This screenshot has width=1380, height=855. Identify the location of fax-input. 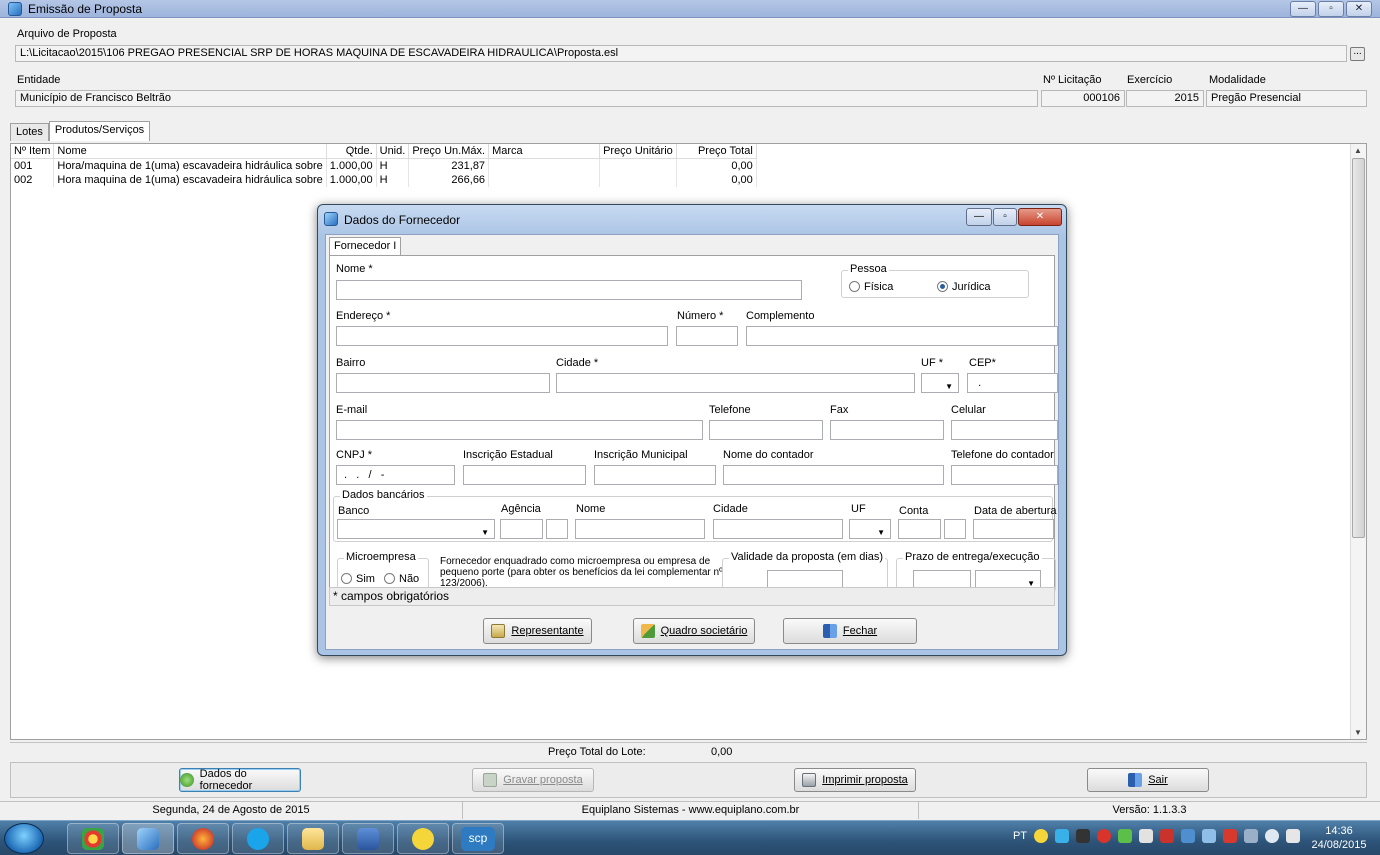
(887, 430).